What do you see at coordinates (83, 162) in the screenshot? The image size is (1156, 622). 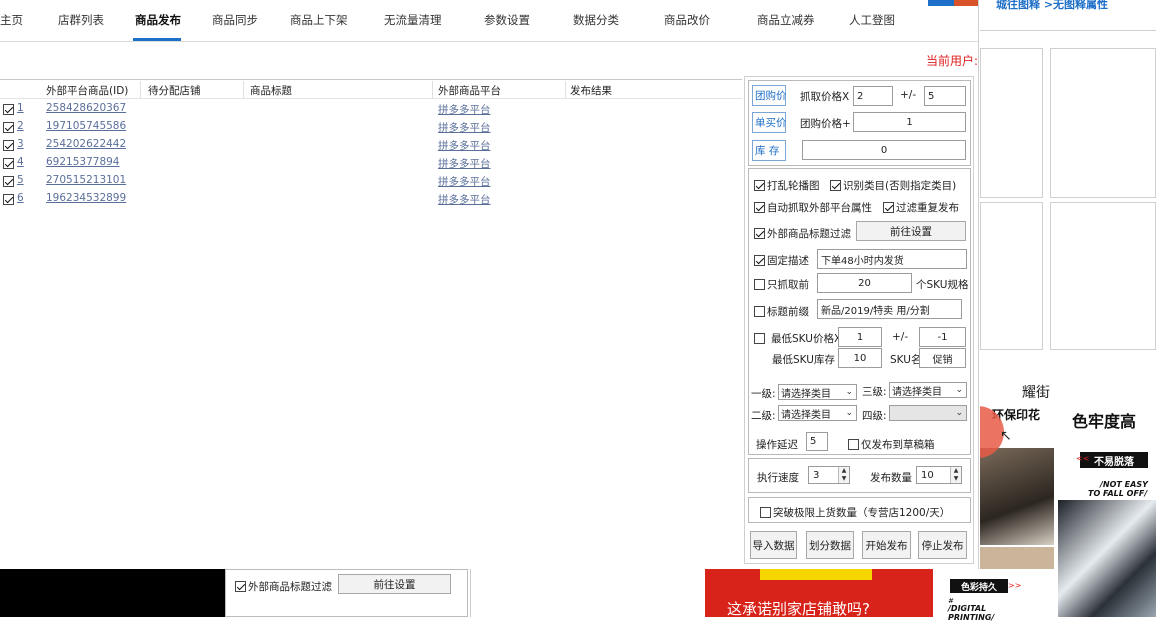 I see `row-id-link: 69215377894` at bounding box center [83, 162].